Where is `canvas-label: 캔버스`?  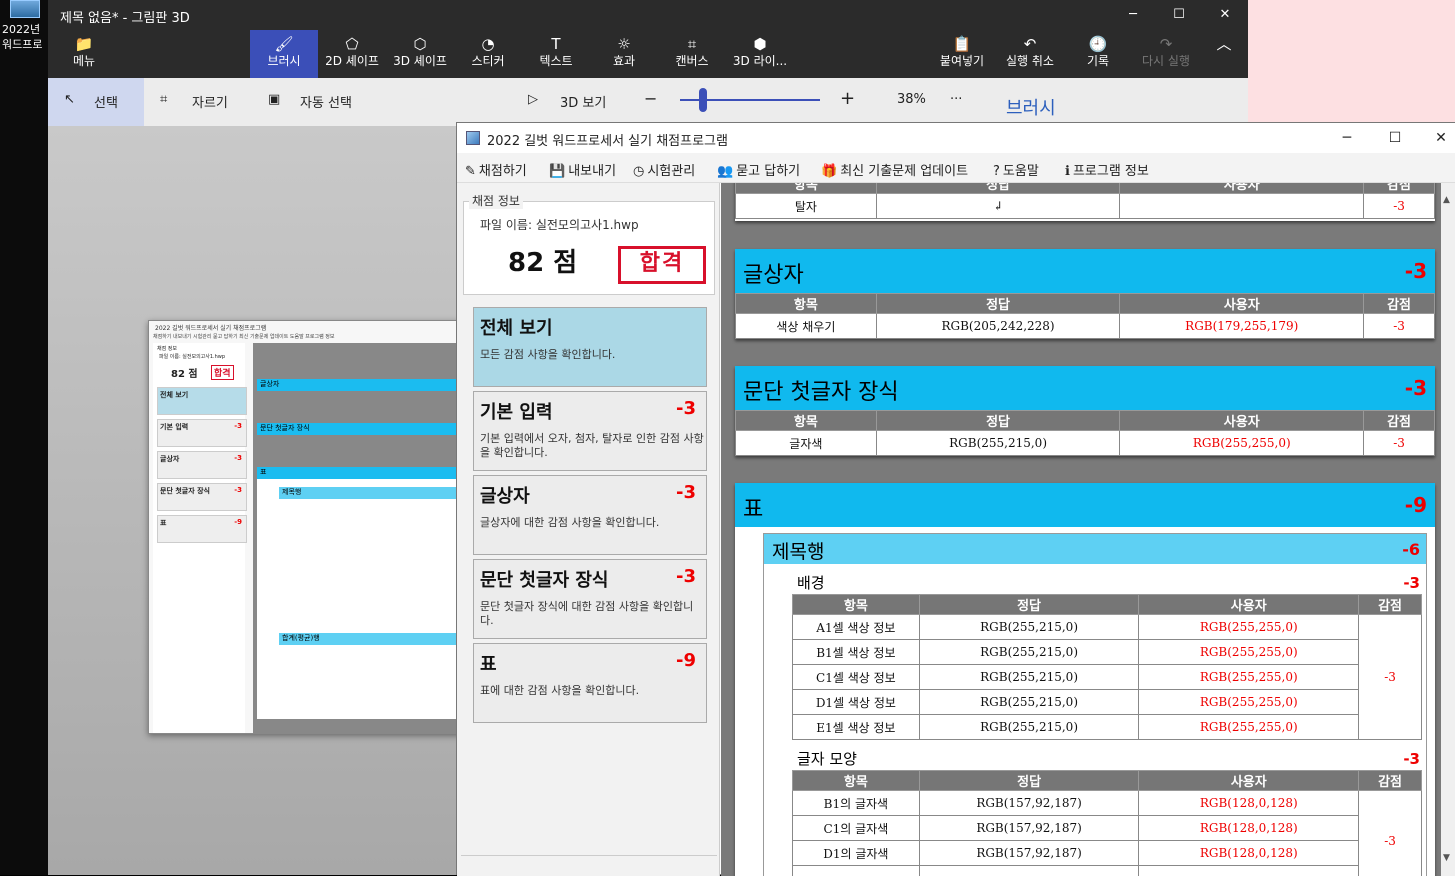 canvas-label: 캔버스 is located at coordinates (692, 61).